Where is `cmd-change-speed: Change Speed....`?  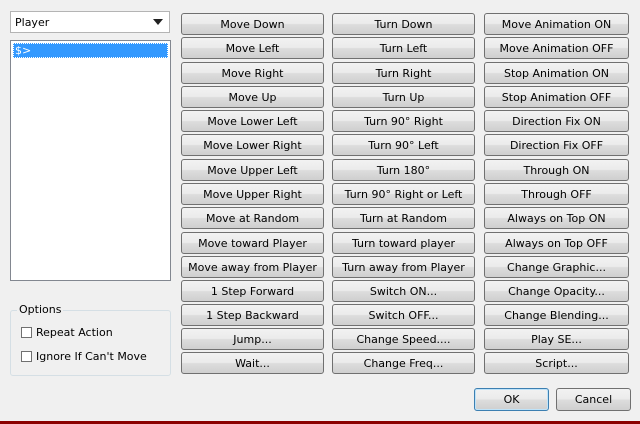
cmd-change-speed: Change Speed.... is located at coordinates (403, 339).